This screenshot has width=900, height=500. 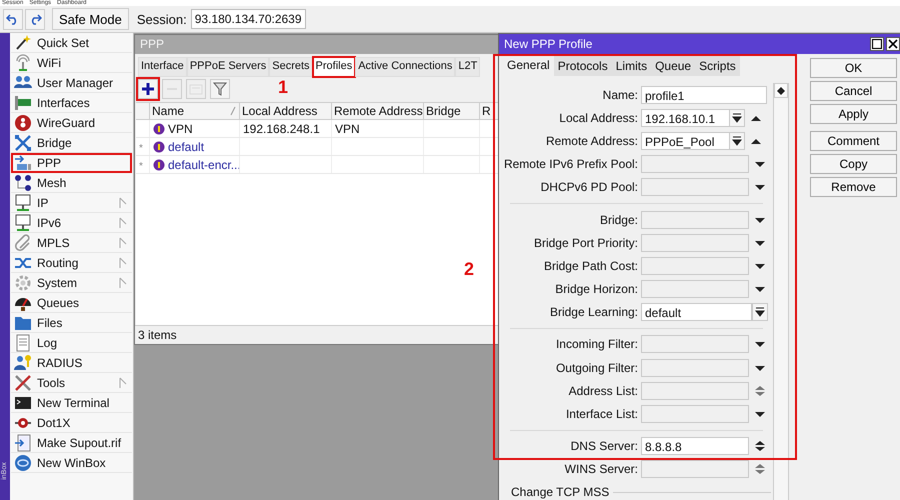 What do you see at coordinates (71, 383) in the screenshot?
I see `sidebar-item: Tools` at bounding box center [71, 383].